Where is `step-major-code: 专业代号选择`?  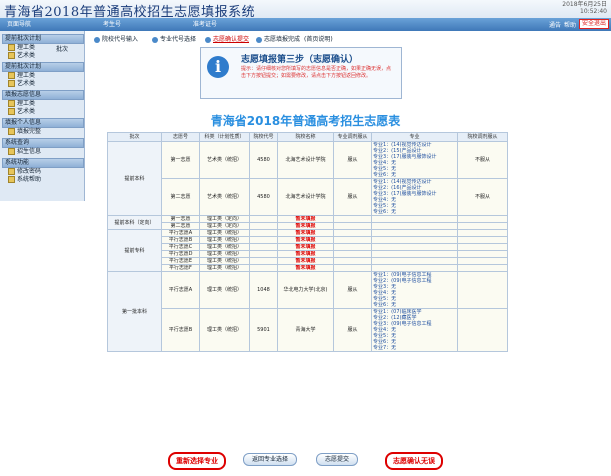
step-major-code: 专业代号选择 is located at coordinates (174, 40).